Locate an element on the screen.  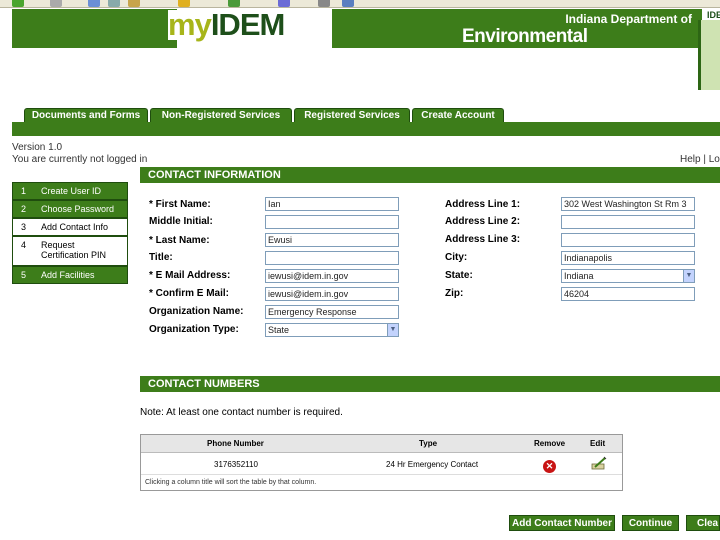
first-name-field: Ian is located at coordinates (332, 204).